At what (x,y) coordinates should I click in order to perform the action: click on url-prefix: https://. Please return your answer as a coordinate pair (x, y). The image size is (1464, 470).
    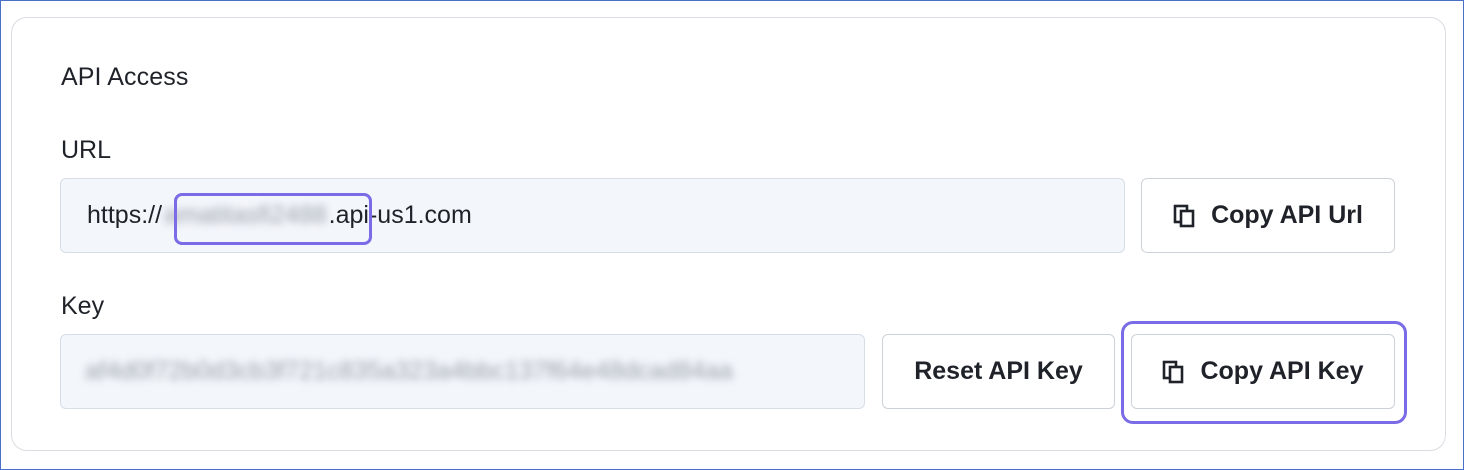
    Looking at the image, I should click on (125, 215).